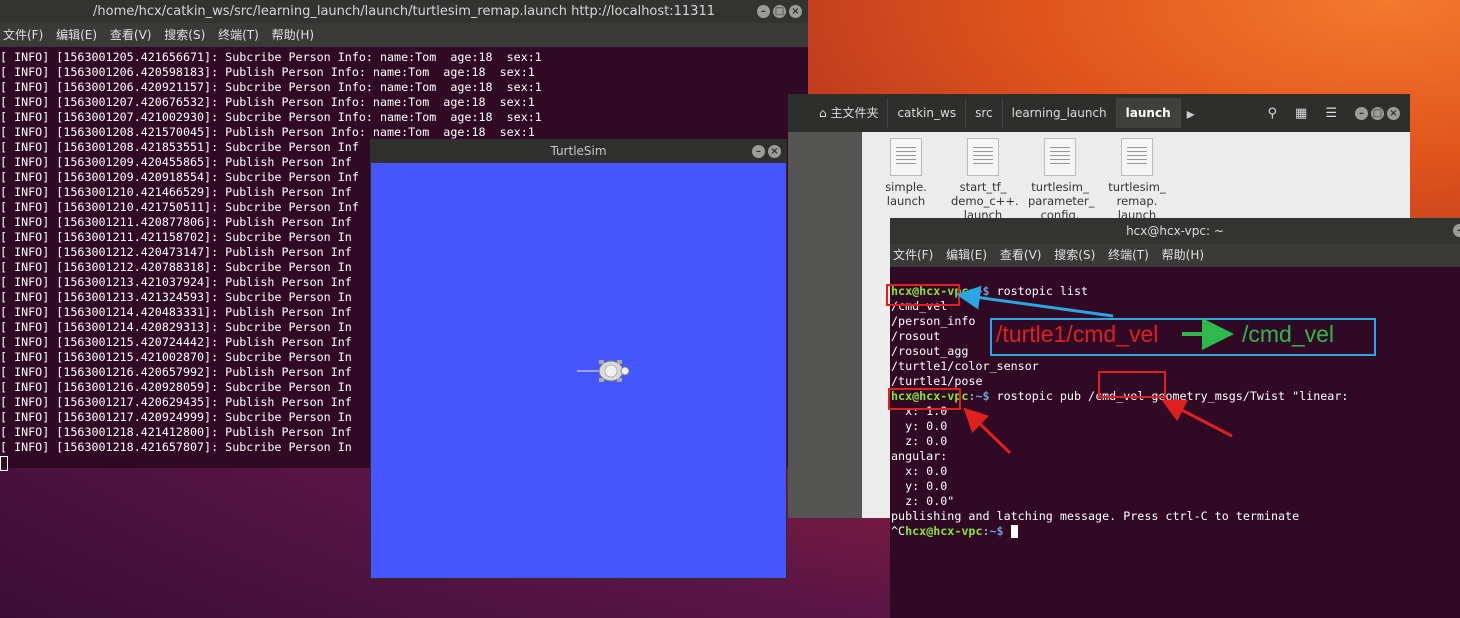 This screenshot has width=1460, height=618. Describe the element at coordinates (1095, 370) in the screenshot. I see `annotation-arrows` at that location.